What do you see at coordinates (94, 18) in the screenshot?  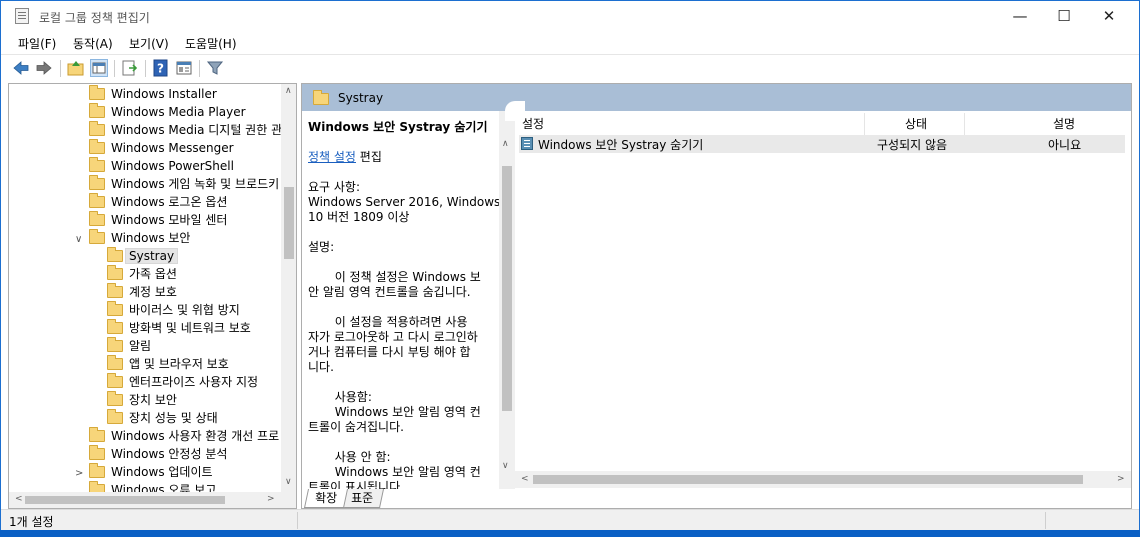 I see `window-title: 로컬 그룹 정책 편집기` at bounding box center [94, 18].